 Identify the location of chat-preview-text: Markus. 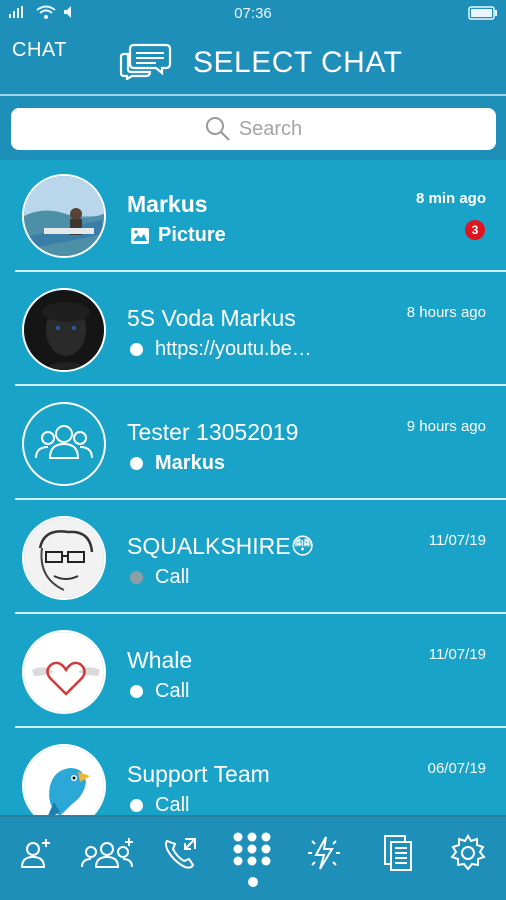
(190, 463).